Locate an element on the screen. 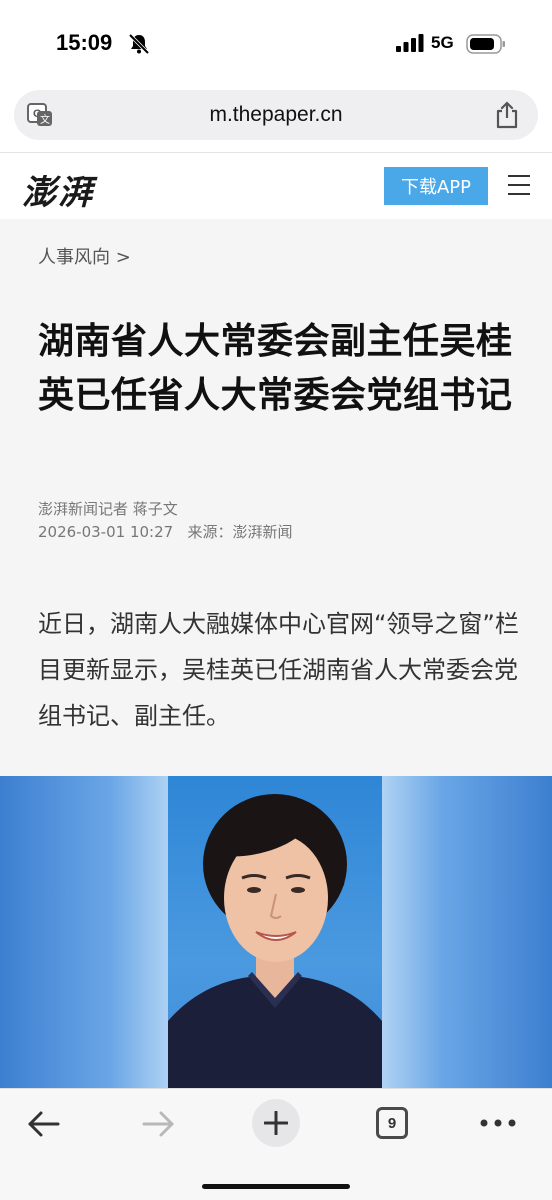  url-text: m.thepaper.cn is located at coordinates (276, 115).